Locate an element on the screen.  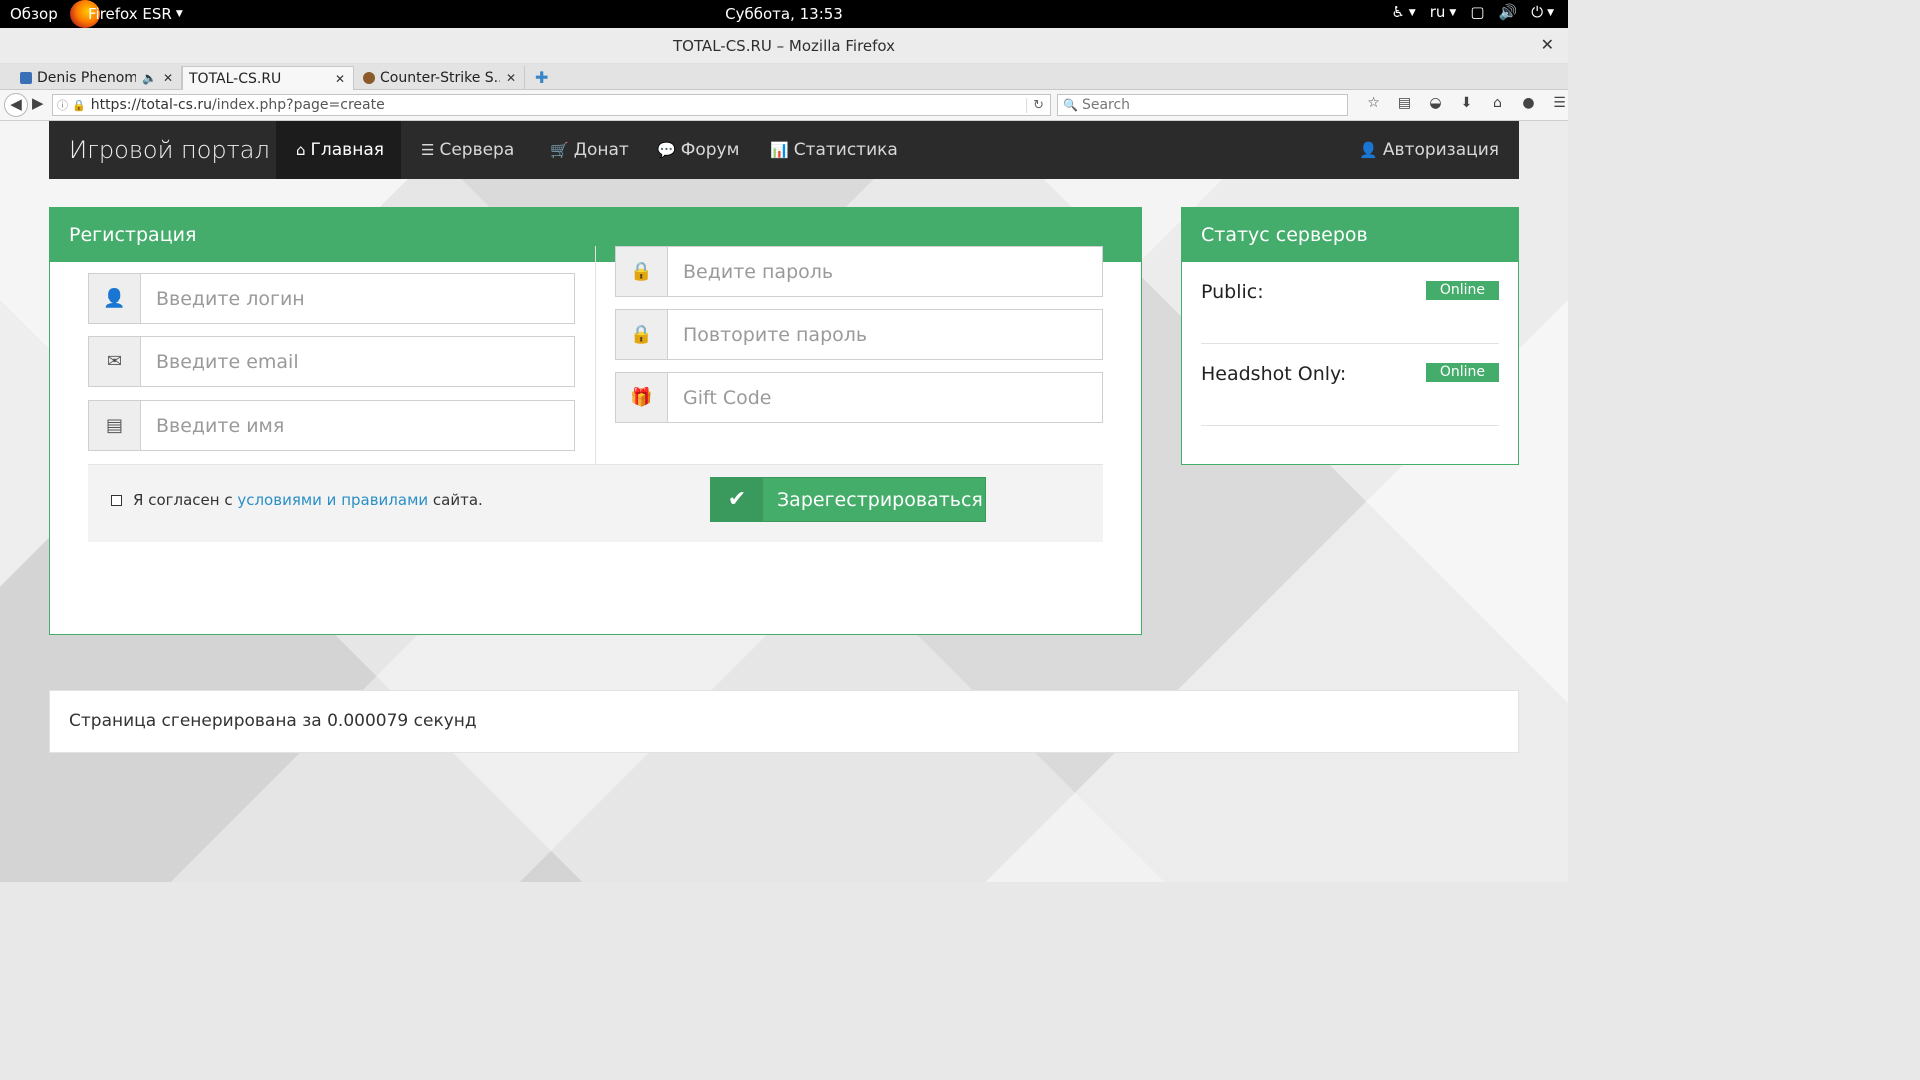
menu-label: Сервера is located at coordinates (477, 150).